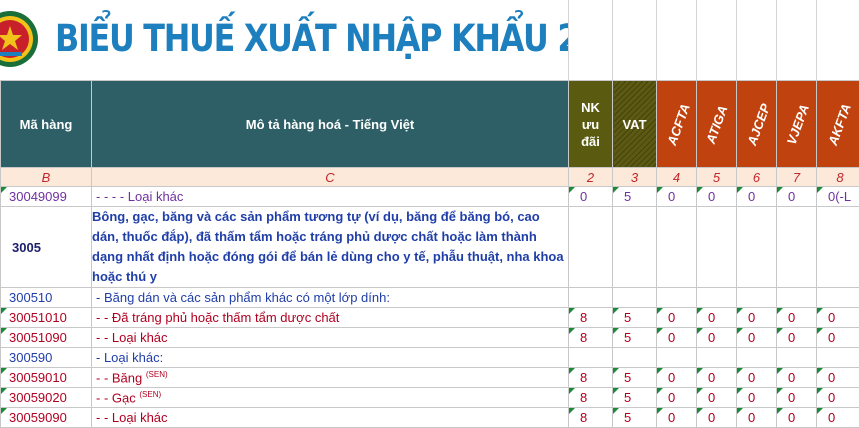  What do you see at coordinates (330, 177) in the screenshot?
I see `index-cell: C` at bounding box center [330, 177].